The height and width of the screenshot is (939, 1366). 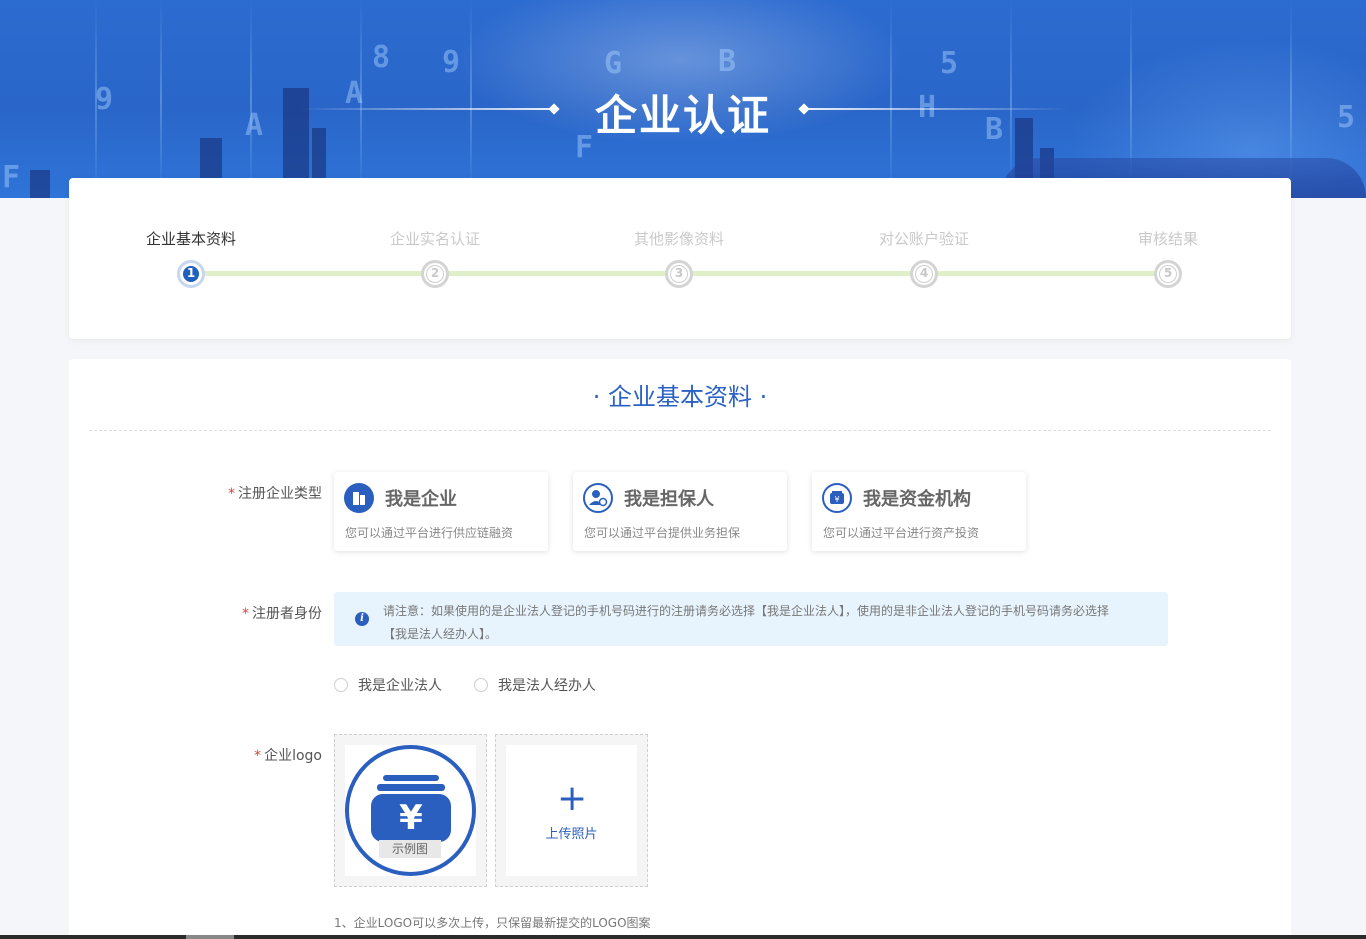 I want to click on sample-inner: ¥ 示例图, so click(x=410, y=810).